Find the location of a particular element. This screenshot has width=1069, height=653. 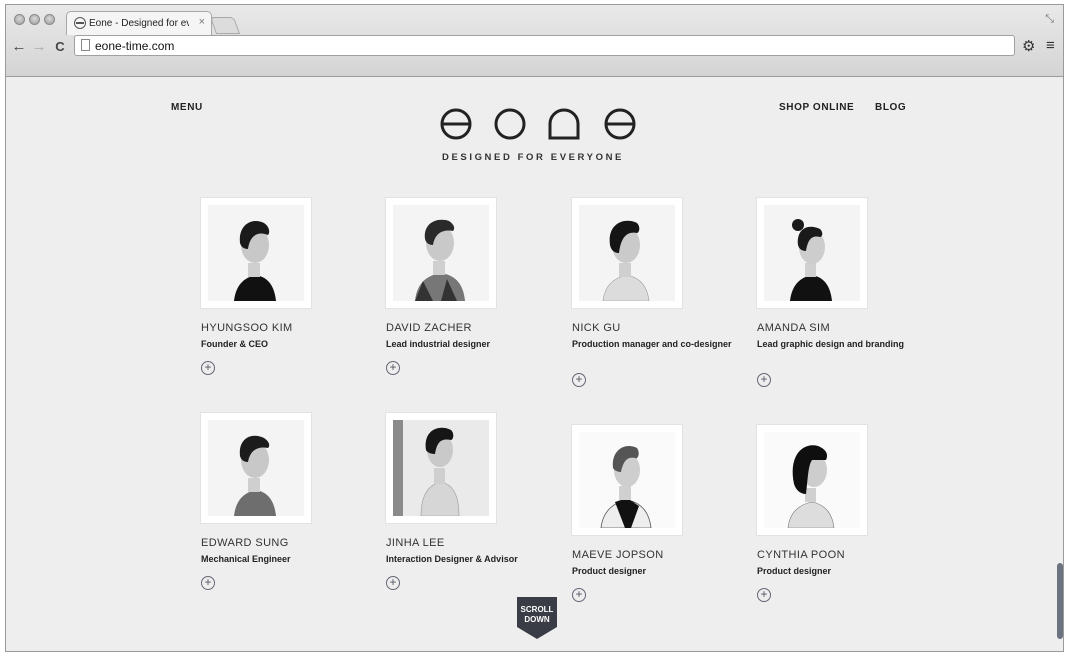

member-name: CYNTHIA POON is located at coordinates (801, 555).